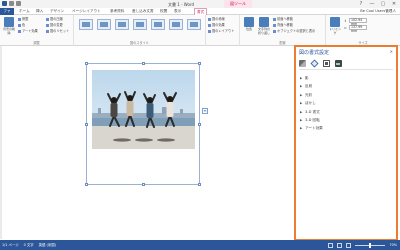 This screenshot has width=400, height=250. Describe the element at coordinates (86, 11) in the screenshot. I see `tab-page-layout: ページレイアウト` at that location.